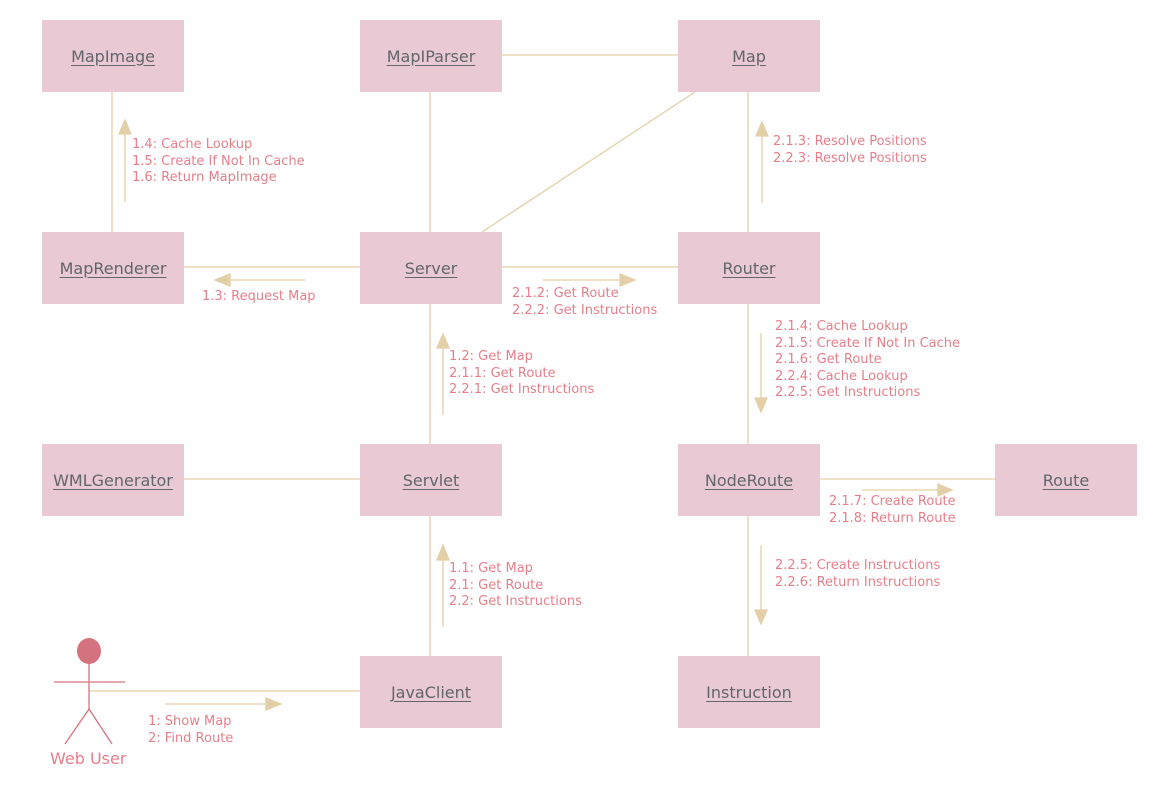 The height and width of the screenshot is (787, 1154). I want to click on object-label: WMLGenerator, so click(113, 480).